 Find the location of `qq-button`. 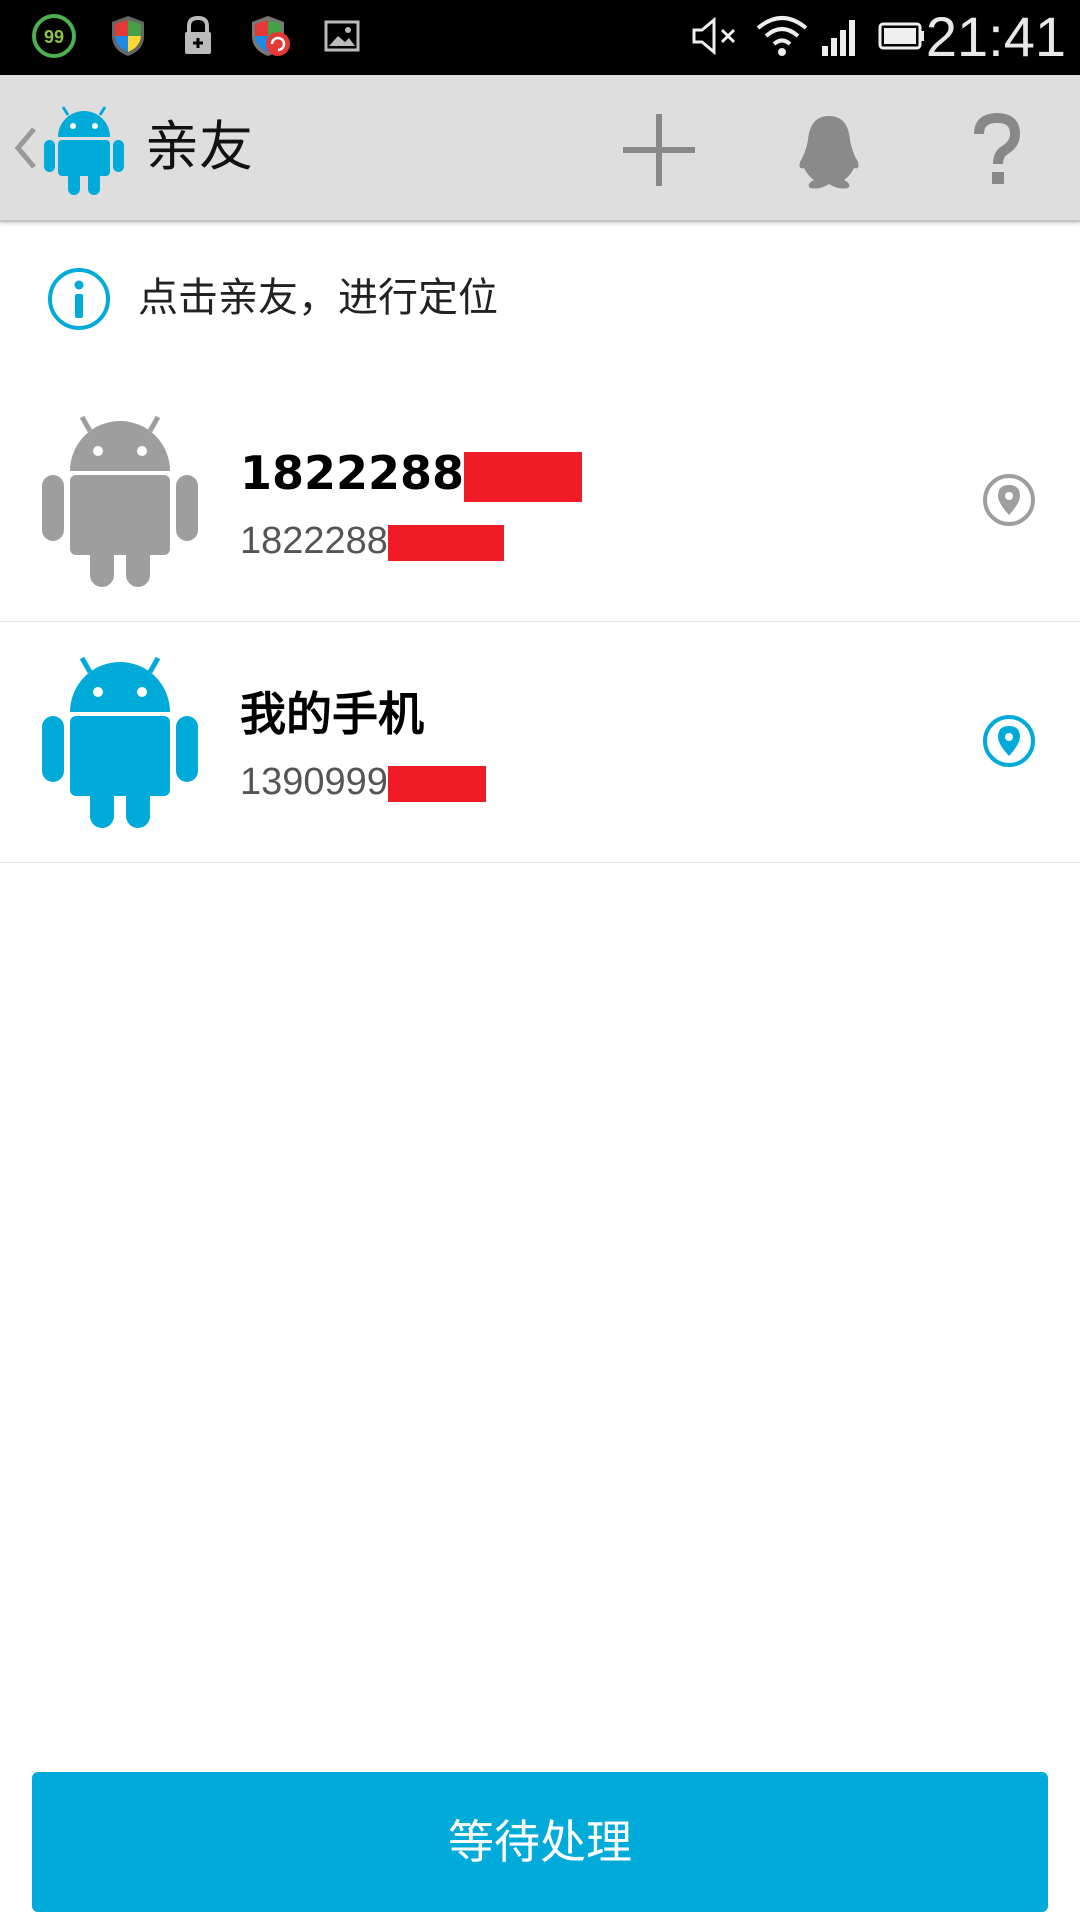

qq-button is located at coordinates (829, 150).